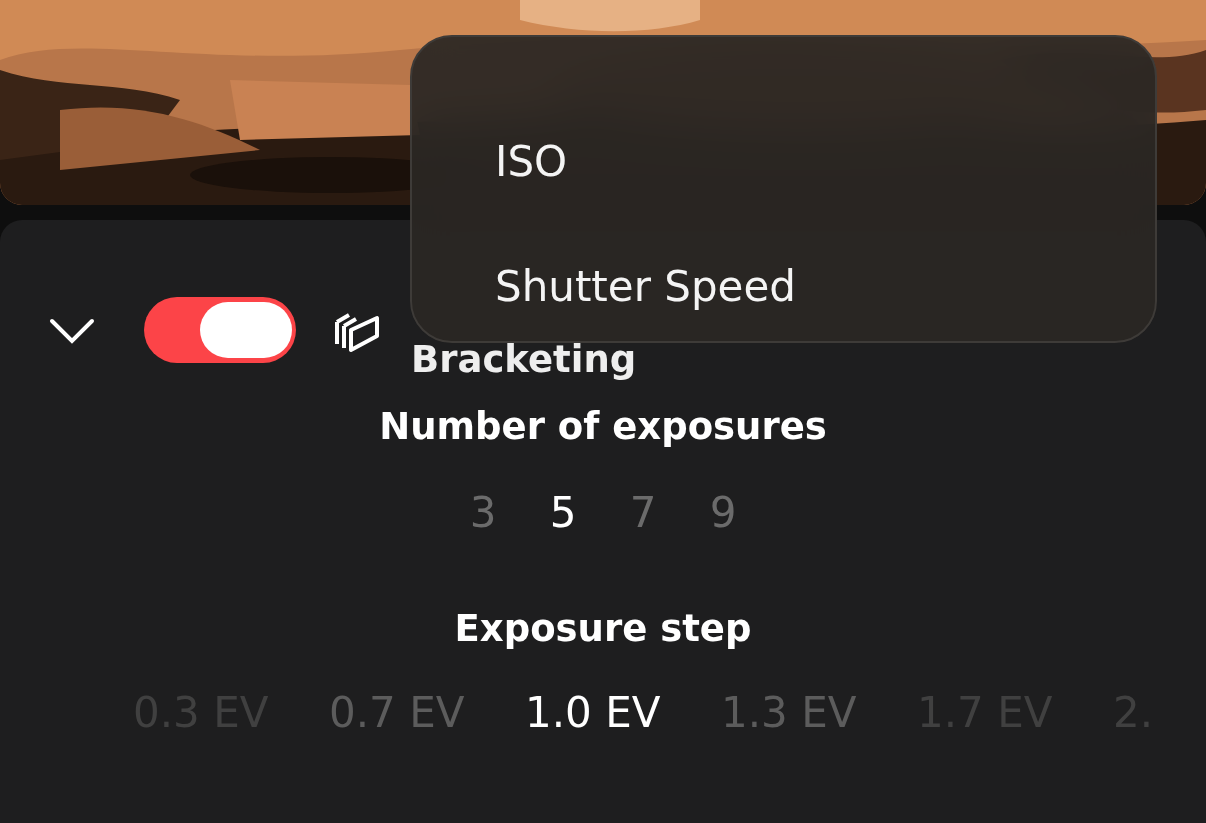  Describe the element at coordinates (603, 426) in the screenshot. I see `section-title: Number of exposures` at that location.